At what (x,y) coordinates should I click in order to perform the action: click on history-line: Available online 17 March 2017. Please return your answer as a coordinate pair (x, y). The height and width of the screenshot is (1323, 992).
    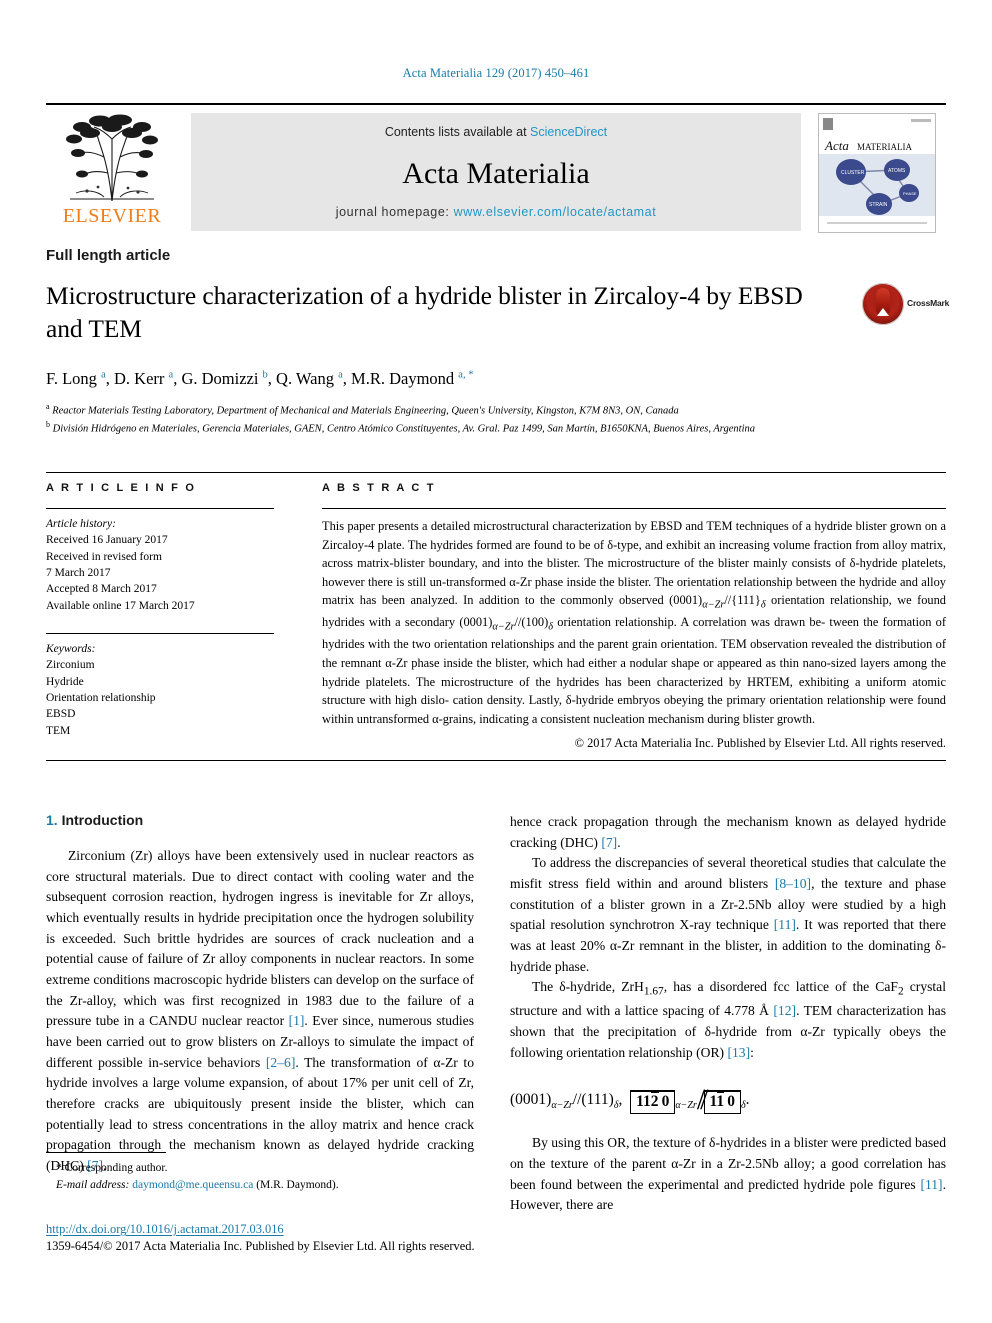
    Looking at the image, I should click on (120, 605).